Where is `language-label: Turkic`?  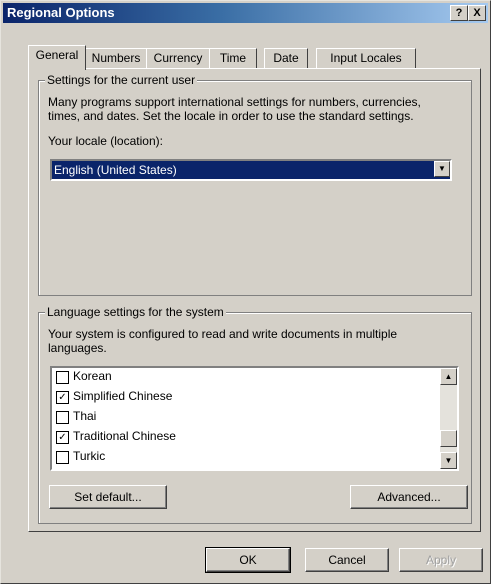
language-label: Turkic is located at coordinates (89, 456).